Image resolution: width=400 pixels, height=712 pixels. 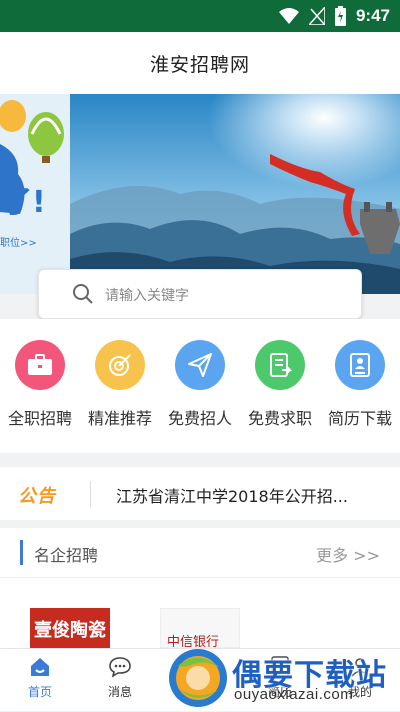 I want to click on quick-action-resume-download: 简历下载, so click(x=360, y=384).